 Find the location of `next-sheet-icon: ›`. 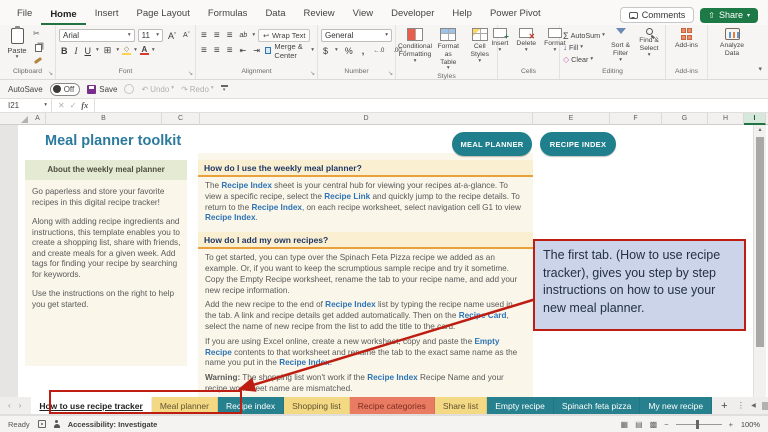

next-sheet-icon: › is located at coordinates (20, 405).